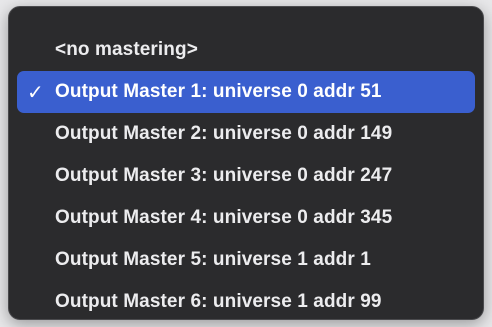 This screenshot has height=327, width=492. Describe the element at coordinates (224, 133) in the screenshot. I see `menu-item-label: Output Master 2: universe 0 addr 149` at that location.